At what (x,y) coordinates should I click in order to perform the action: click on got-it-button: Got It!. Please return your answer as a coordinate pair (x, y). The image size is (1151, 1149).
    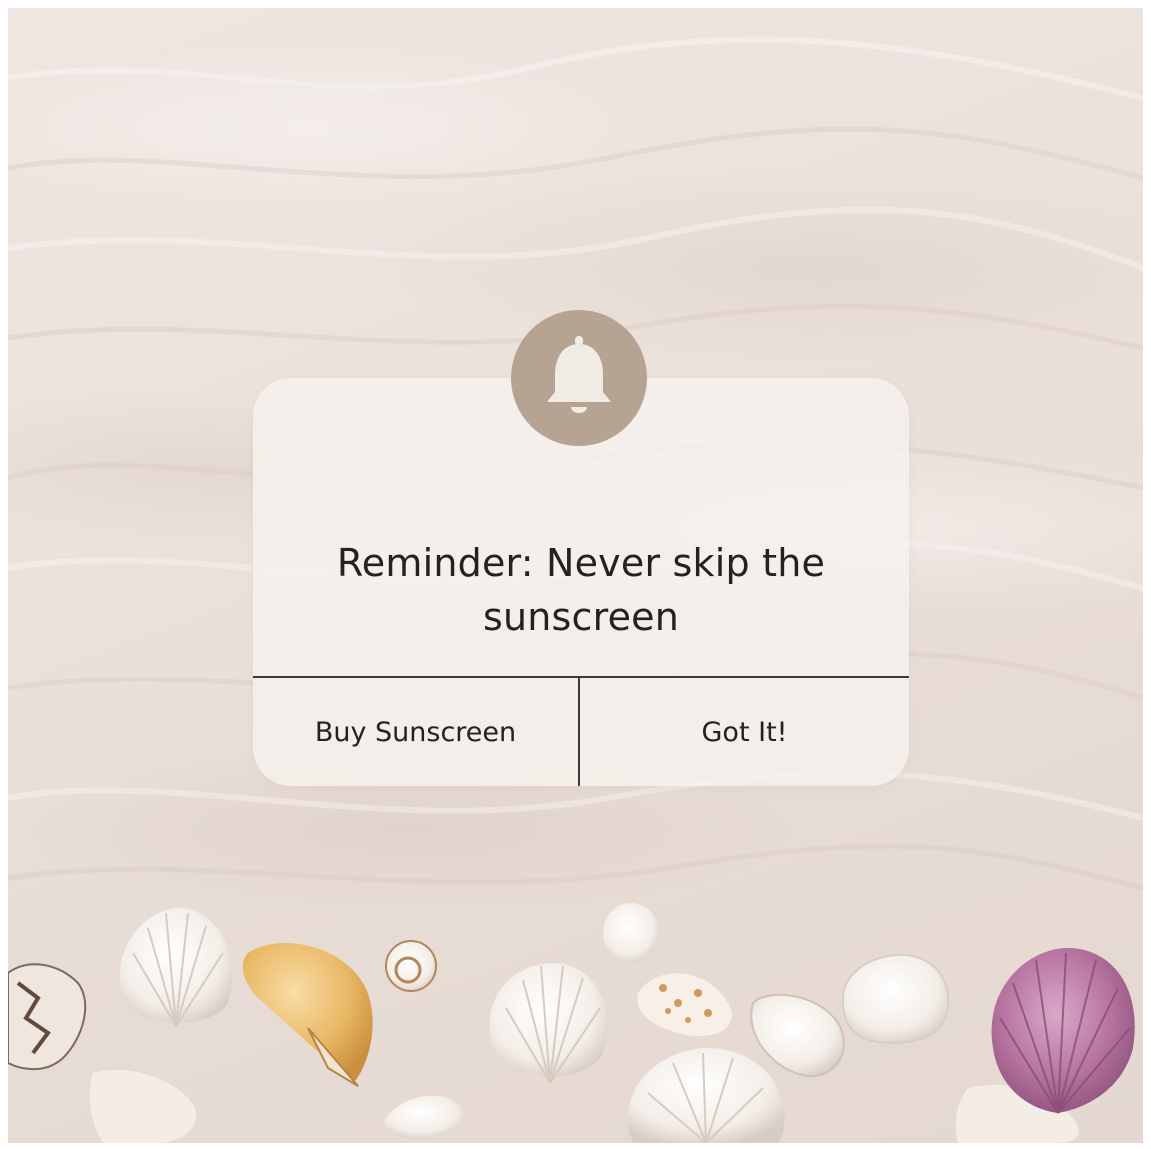
    Looking at the image, I should click on (744, 732).